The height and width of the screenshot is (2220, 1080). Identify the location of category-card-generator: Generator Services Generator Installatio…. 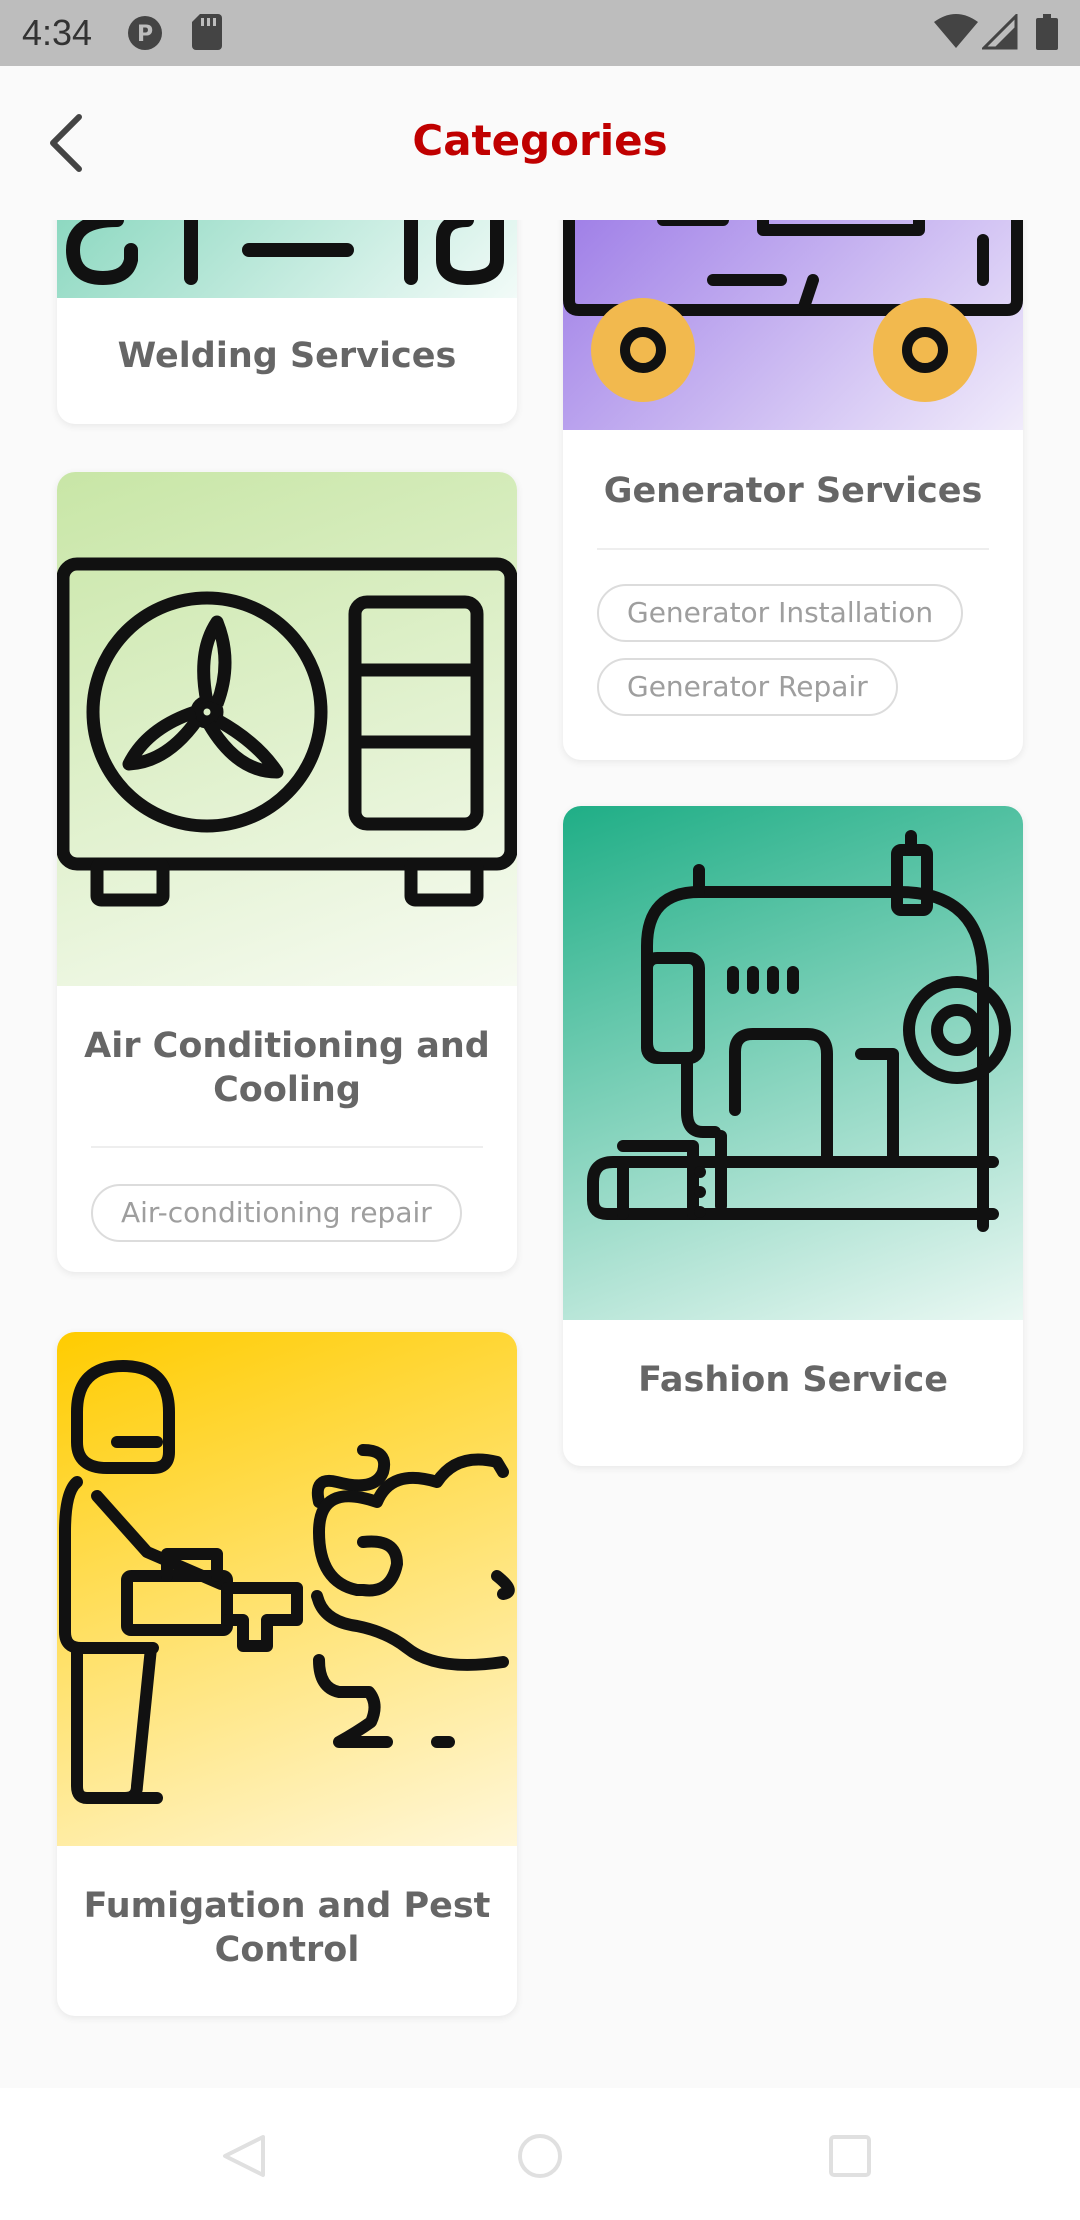
(793, 490).